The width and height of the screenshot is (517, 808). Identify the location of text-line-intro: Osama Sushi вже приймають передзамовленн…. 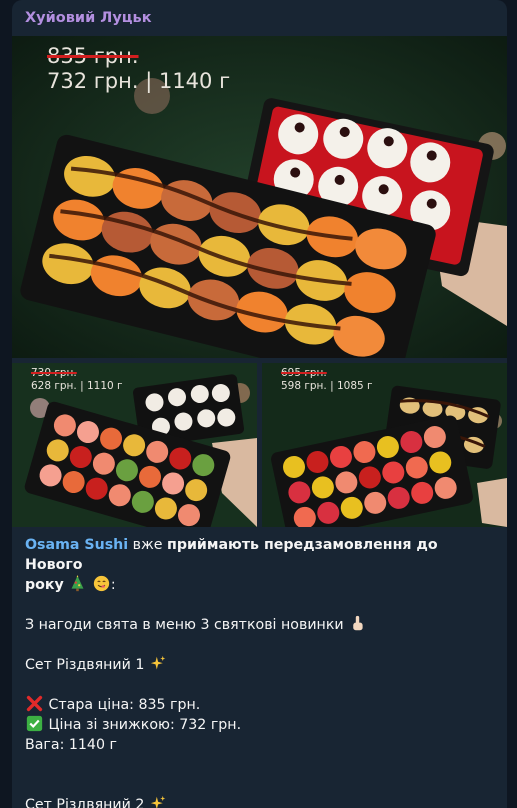
(260, 555).